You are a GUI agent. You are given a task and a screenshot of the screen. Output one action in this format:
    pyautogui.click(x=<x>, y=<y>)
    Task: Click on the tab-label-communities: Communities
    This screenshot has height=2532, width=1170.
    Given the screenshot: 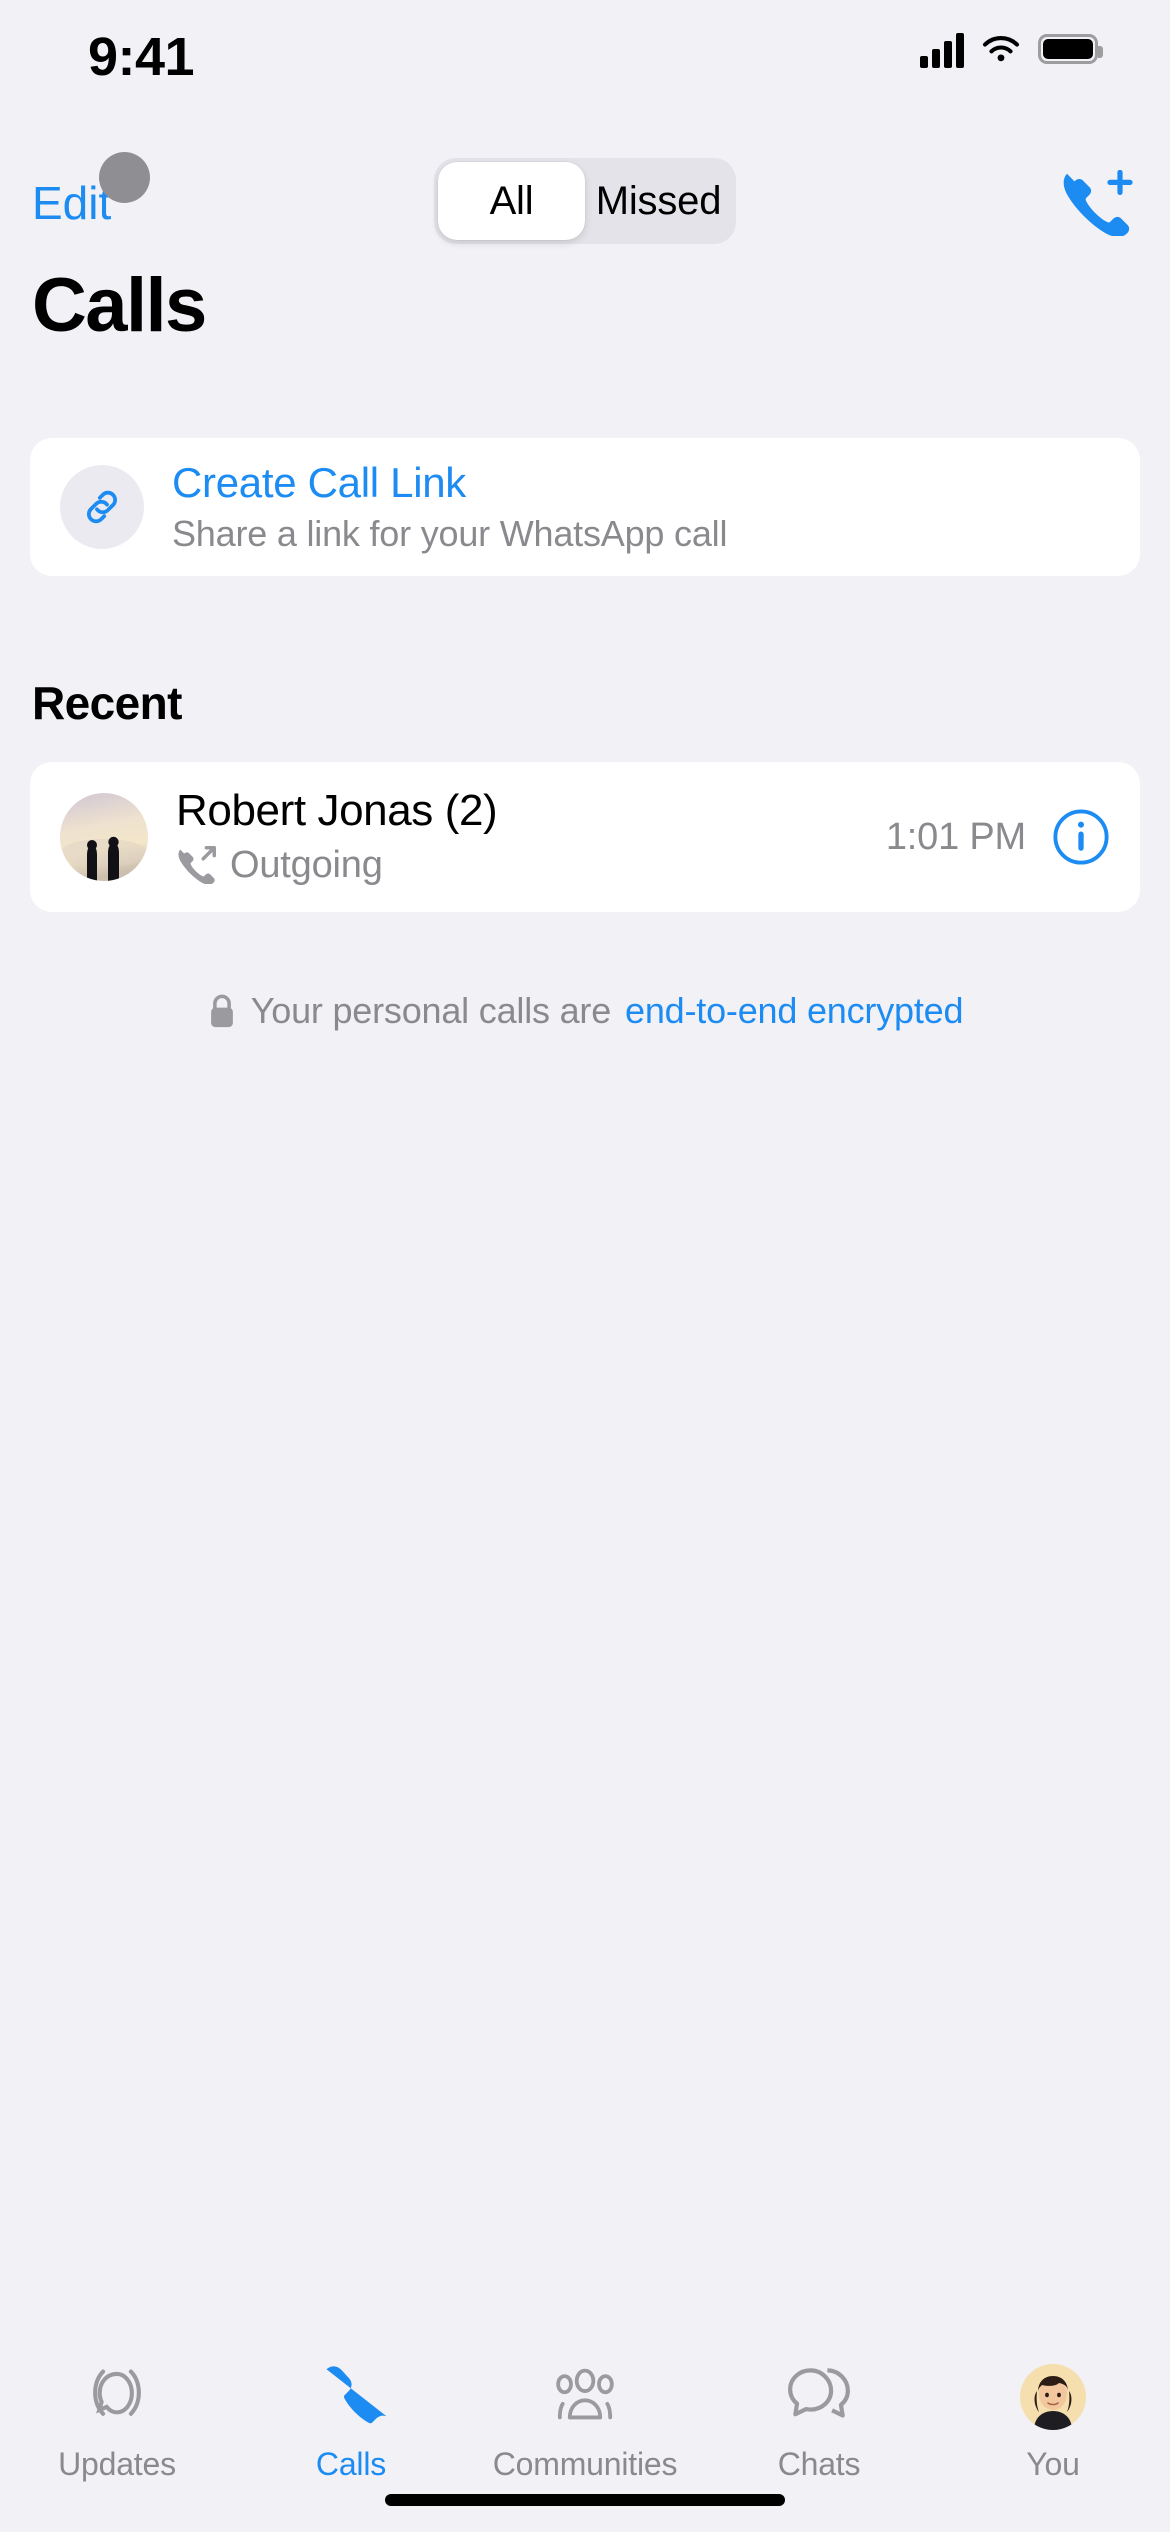 What is the action you would take?
    pyautogui.click(x=585, y=2464)
    